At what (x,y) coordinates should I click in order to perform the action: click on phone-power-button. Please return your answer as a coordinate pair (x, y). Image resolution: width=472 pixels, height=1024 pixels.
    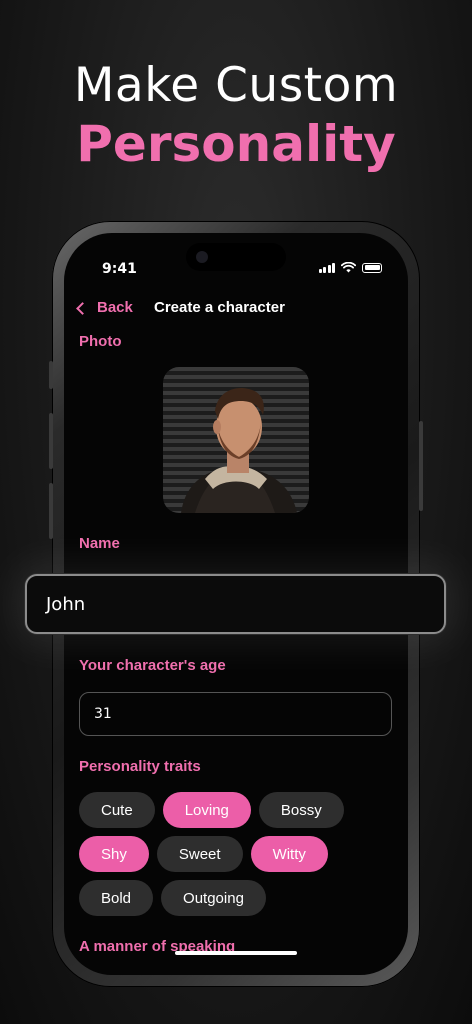
    Looking at the image, I should click on (421, 466).